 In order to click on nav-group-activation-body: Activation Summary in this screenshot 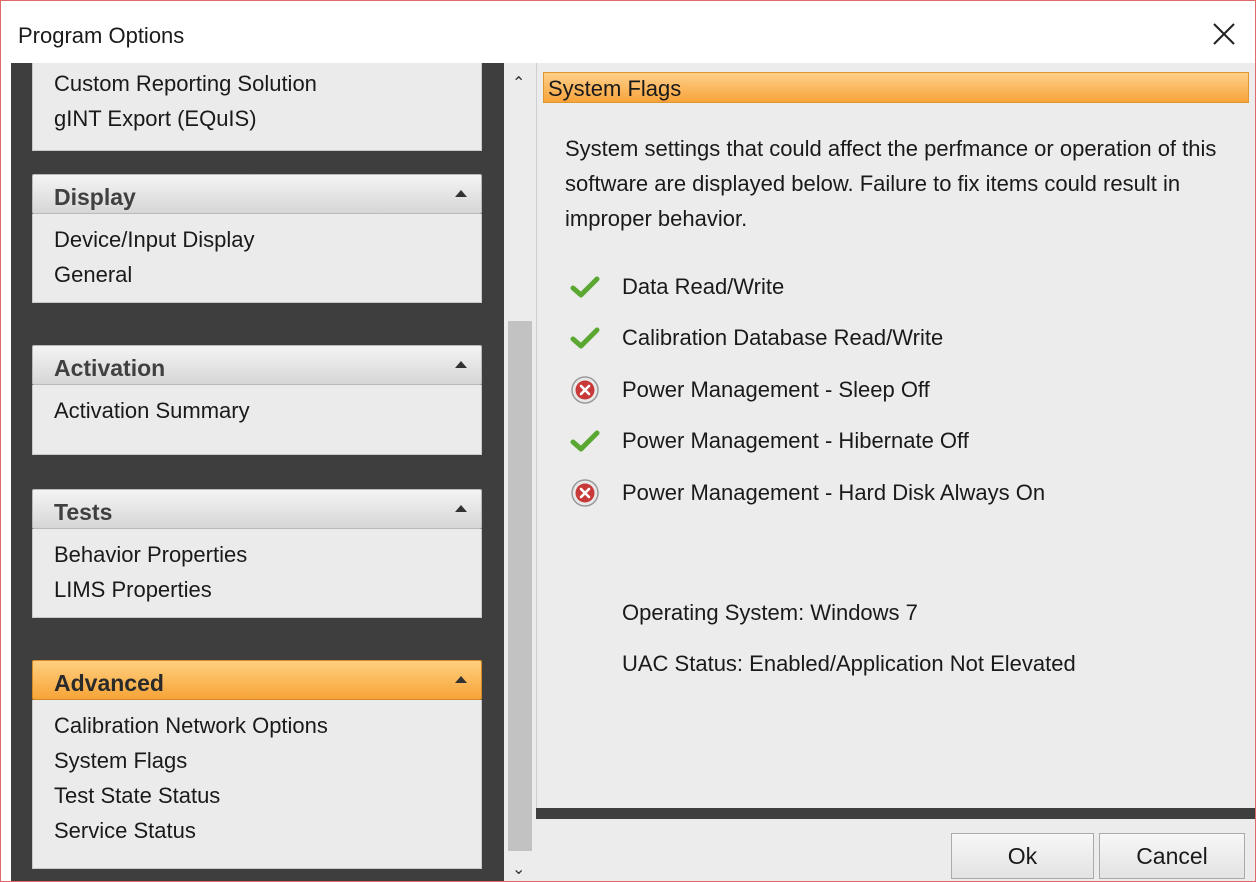, I will do `click(257, 420)`.